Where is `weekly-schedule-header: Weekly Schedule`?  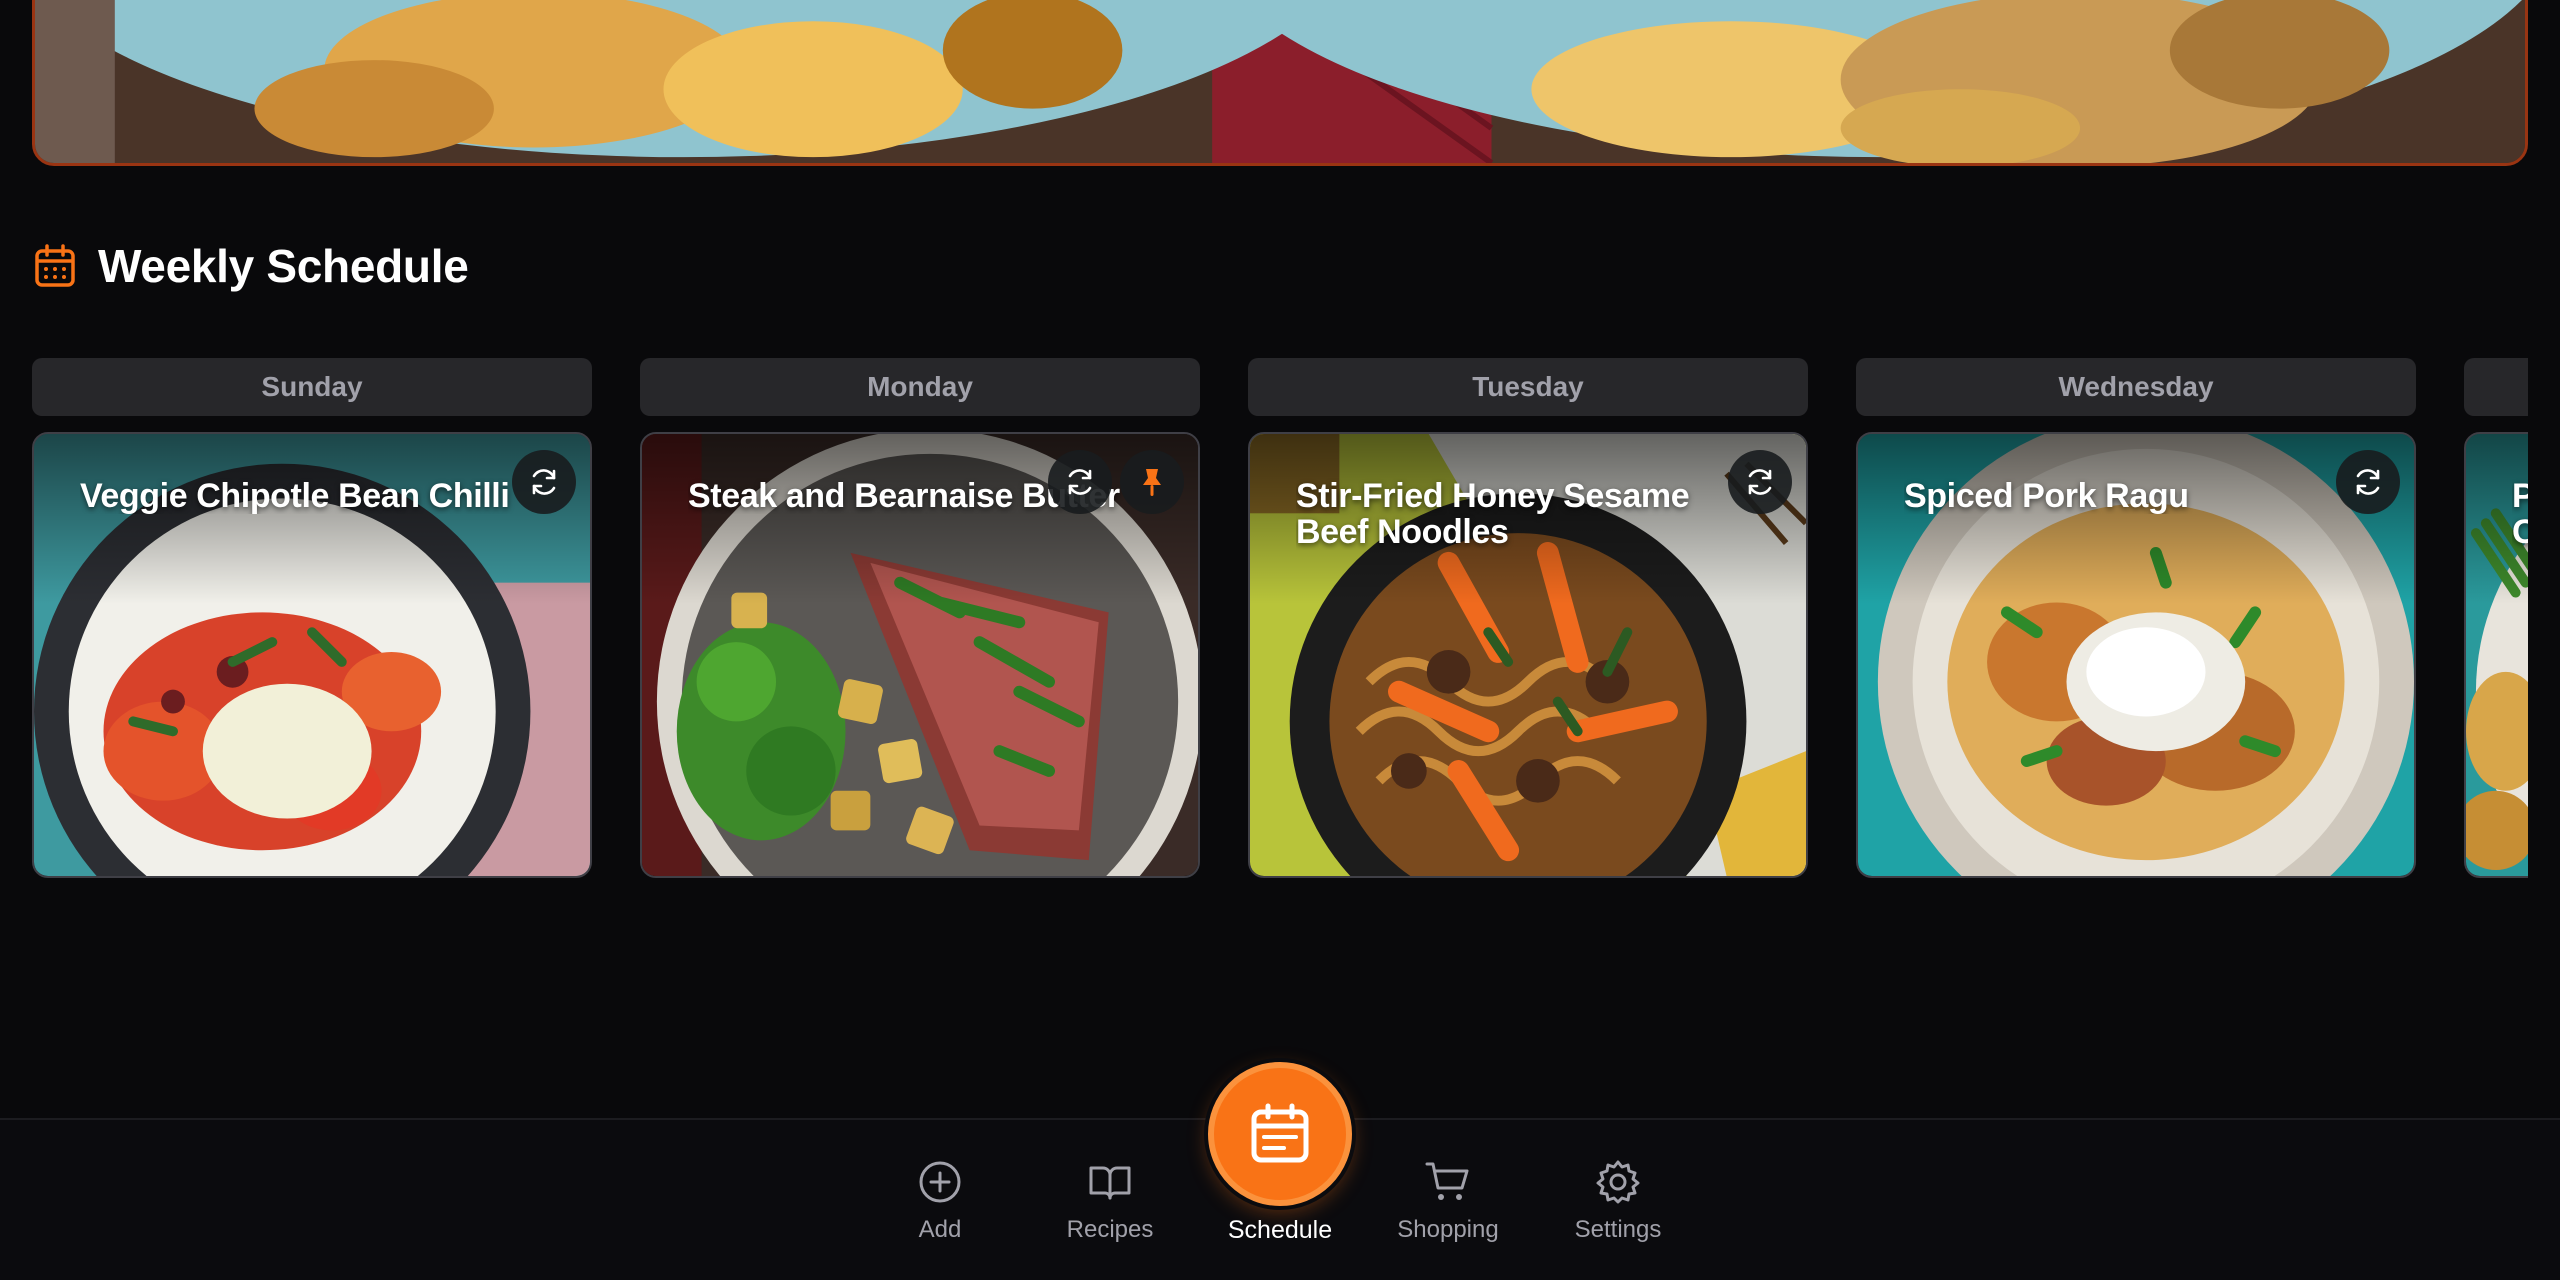 weekly-schedule-header: Weekly Schedule is located at coordinates (251, 266).